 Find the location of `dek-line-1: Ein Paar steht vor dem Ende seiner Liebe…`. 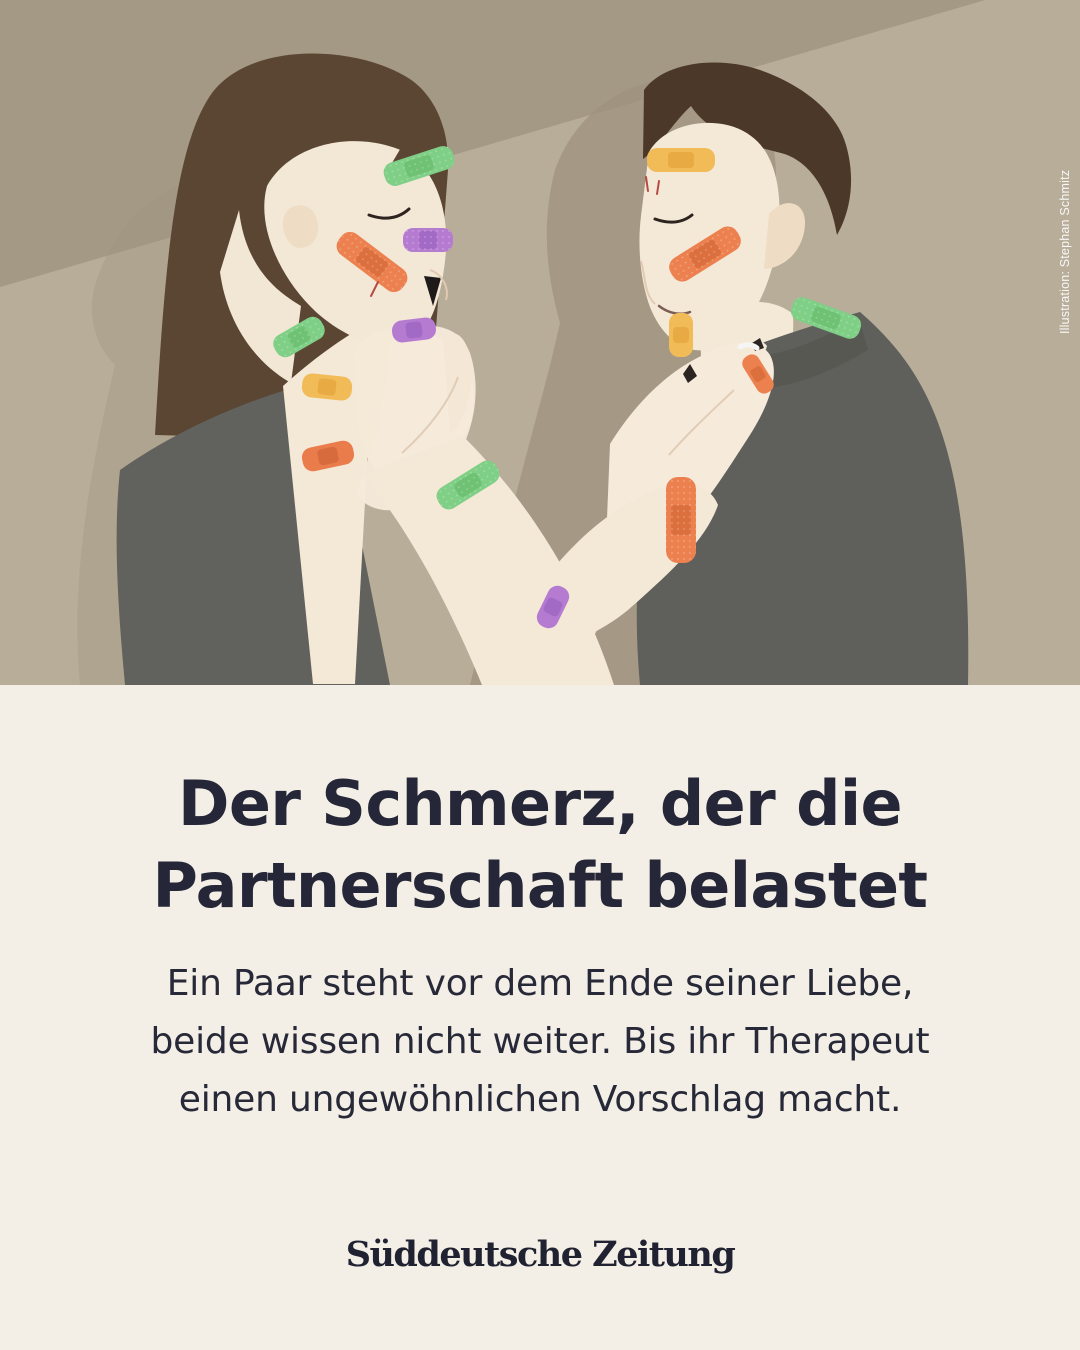

dek-line-1: Ein Paar steht vor dem Ende seiner Liebe… is located at coordinates (540, 983).